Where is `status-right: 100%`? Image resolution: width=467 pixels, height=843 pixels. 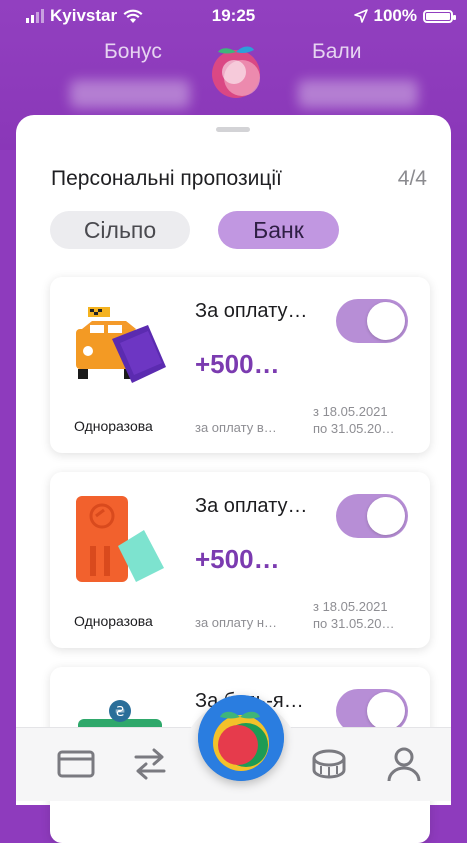
status-right: 100% is located at coordinates (404, 16).